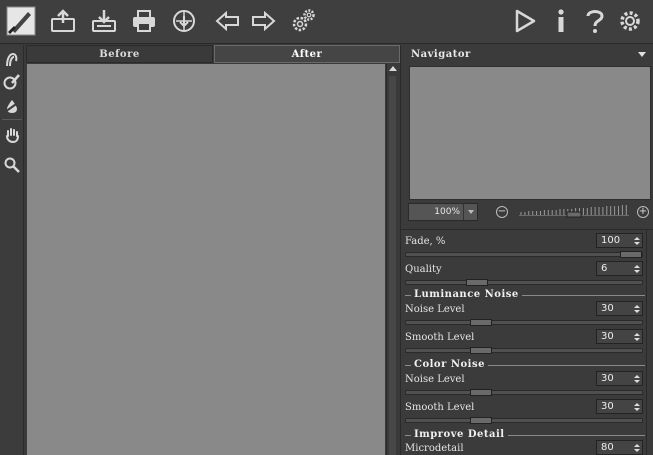 The image size is (653, 455). I want to click on fade-spinbox: 100, so click(619, 240).